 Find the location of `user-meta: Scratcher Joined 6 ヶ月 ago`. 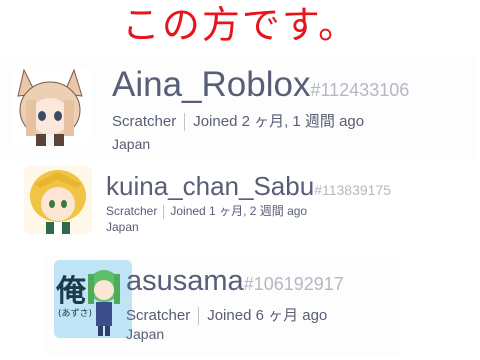

user-meta: Scratcher Joined 6 ヶ月 ago is located at coordinates (227, 315).